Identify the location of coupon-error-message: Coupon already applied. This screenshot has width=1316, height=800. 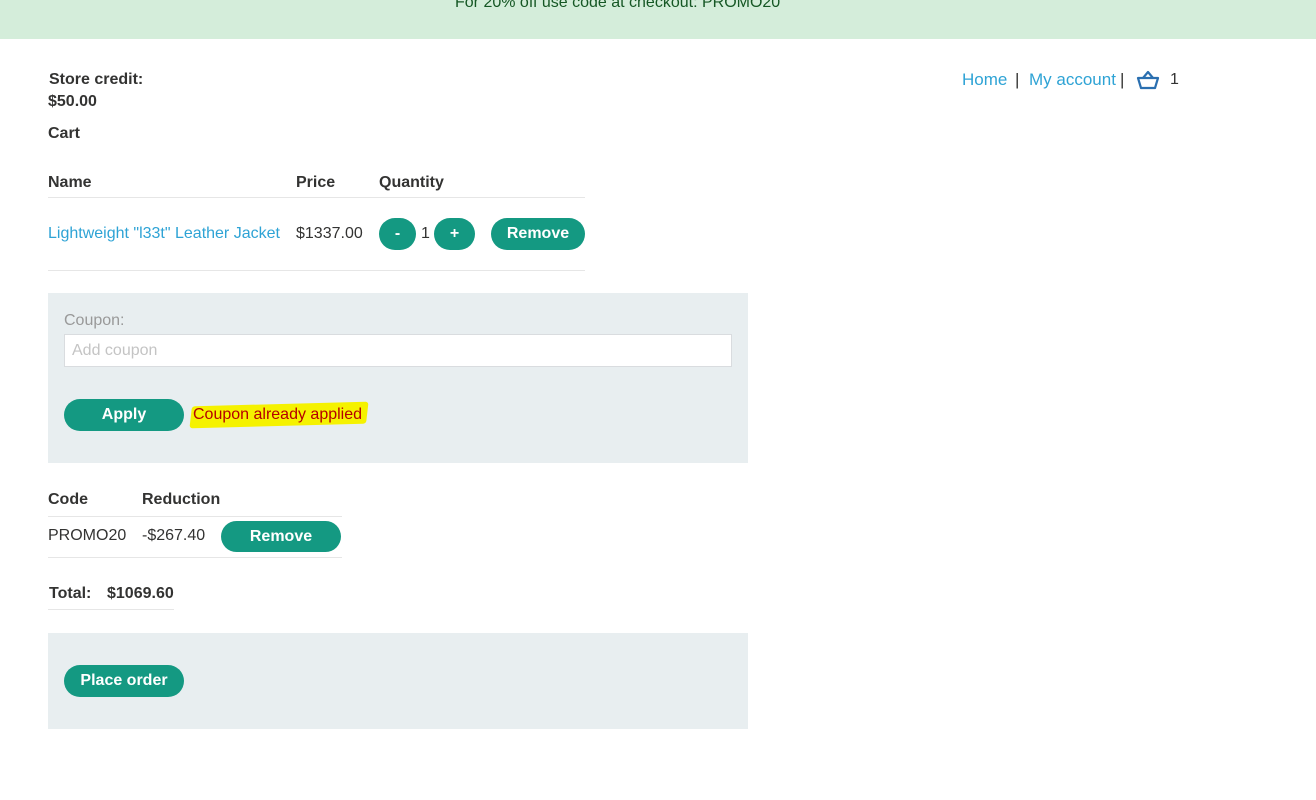
(278, 414).